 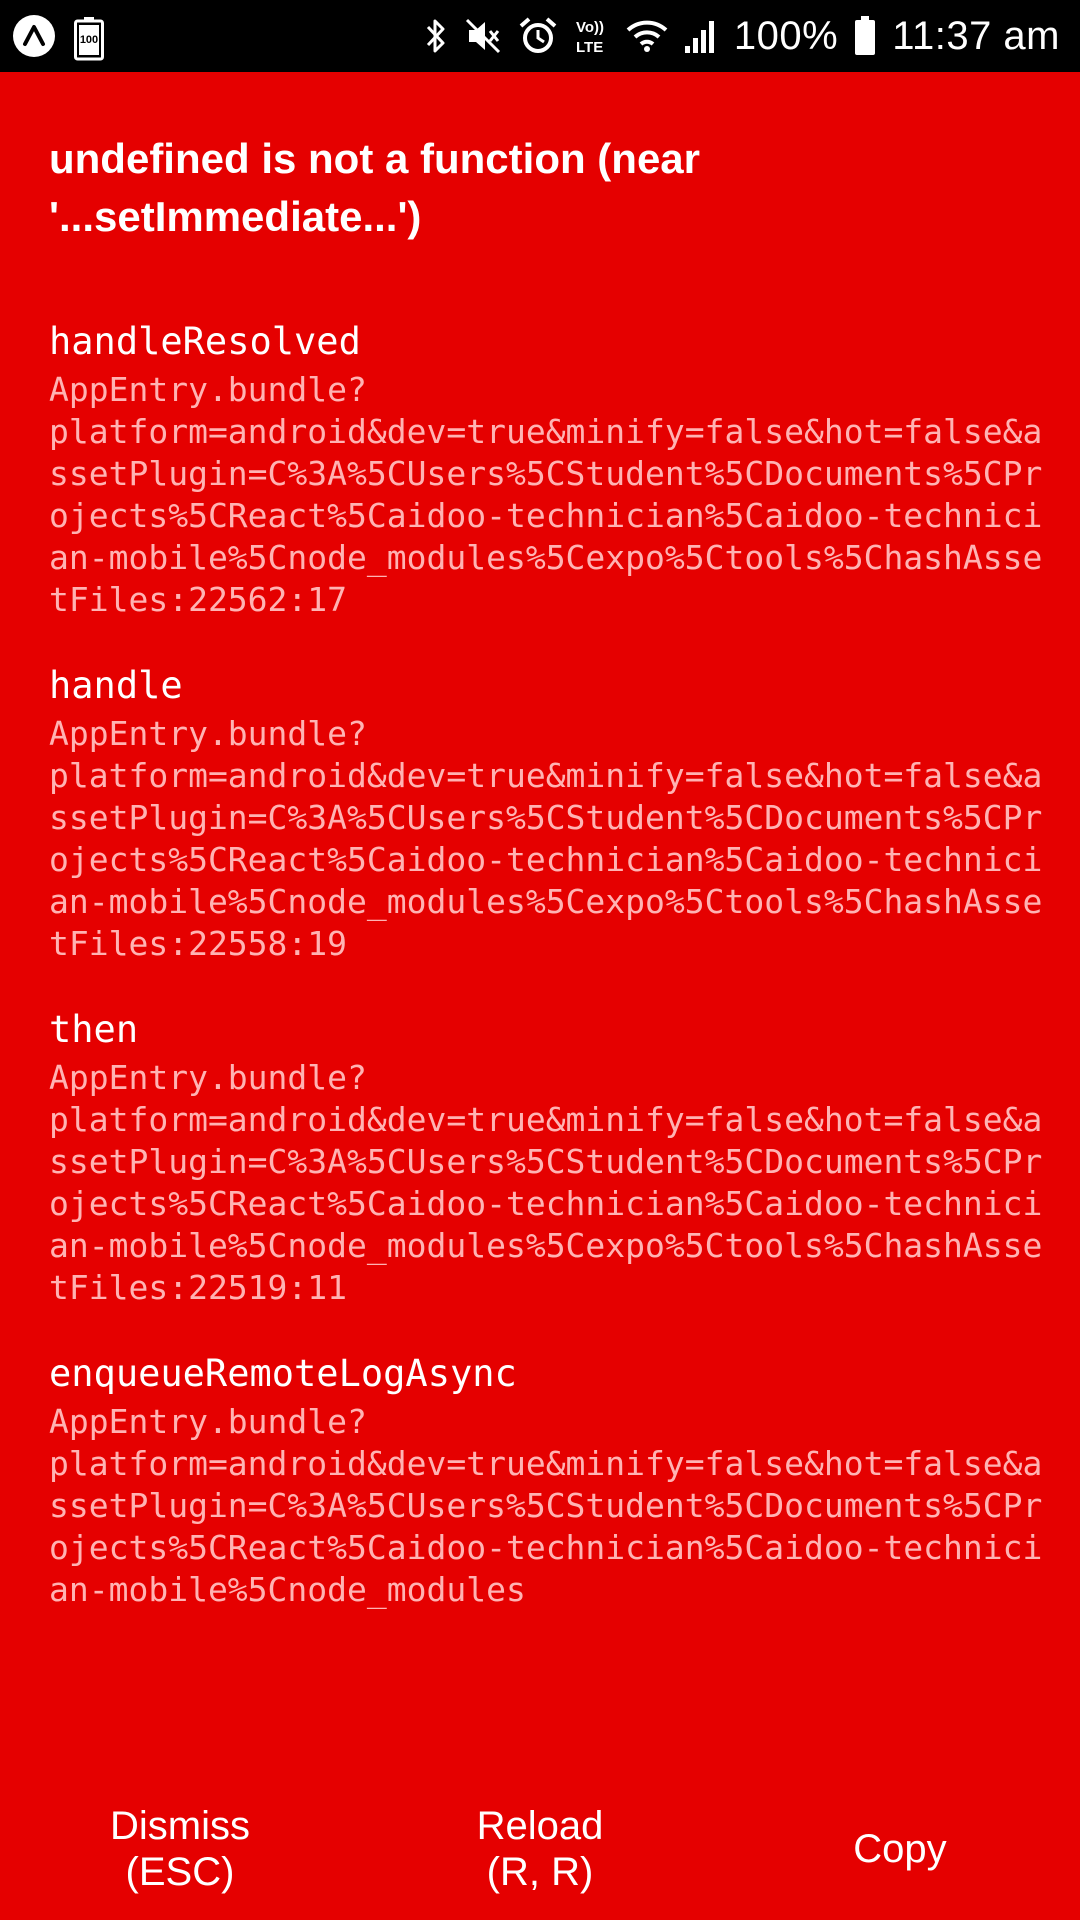 What do you see at coordinates (58, 38) in the screenshot?
I see `status-bar-left: 100` at bounding box center [58, 38].